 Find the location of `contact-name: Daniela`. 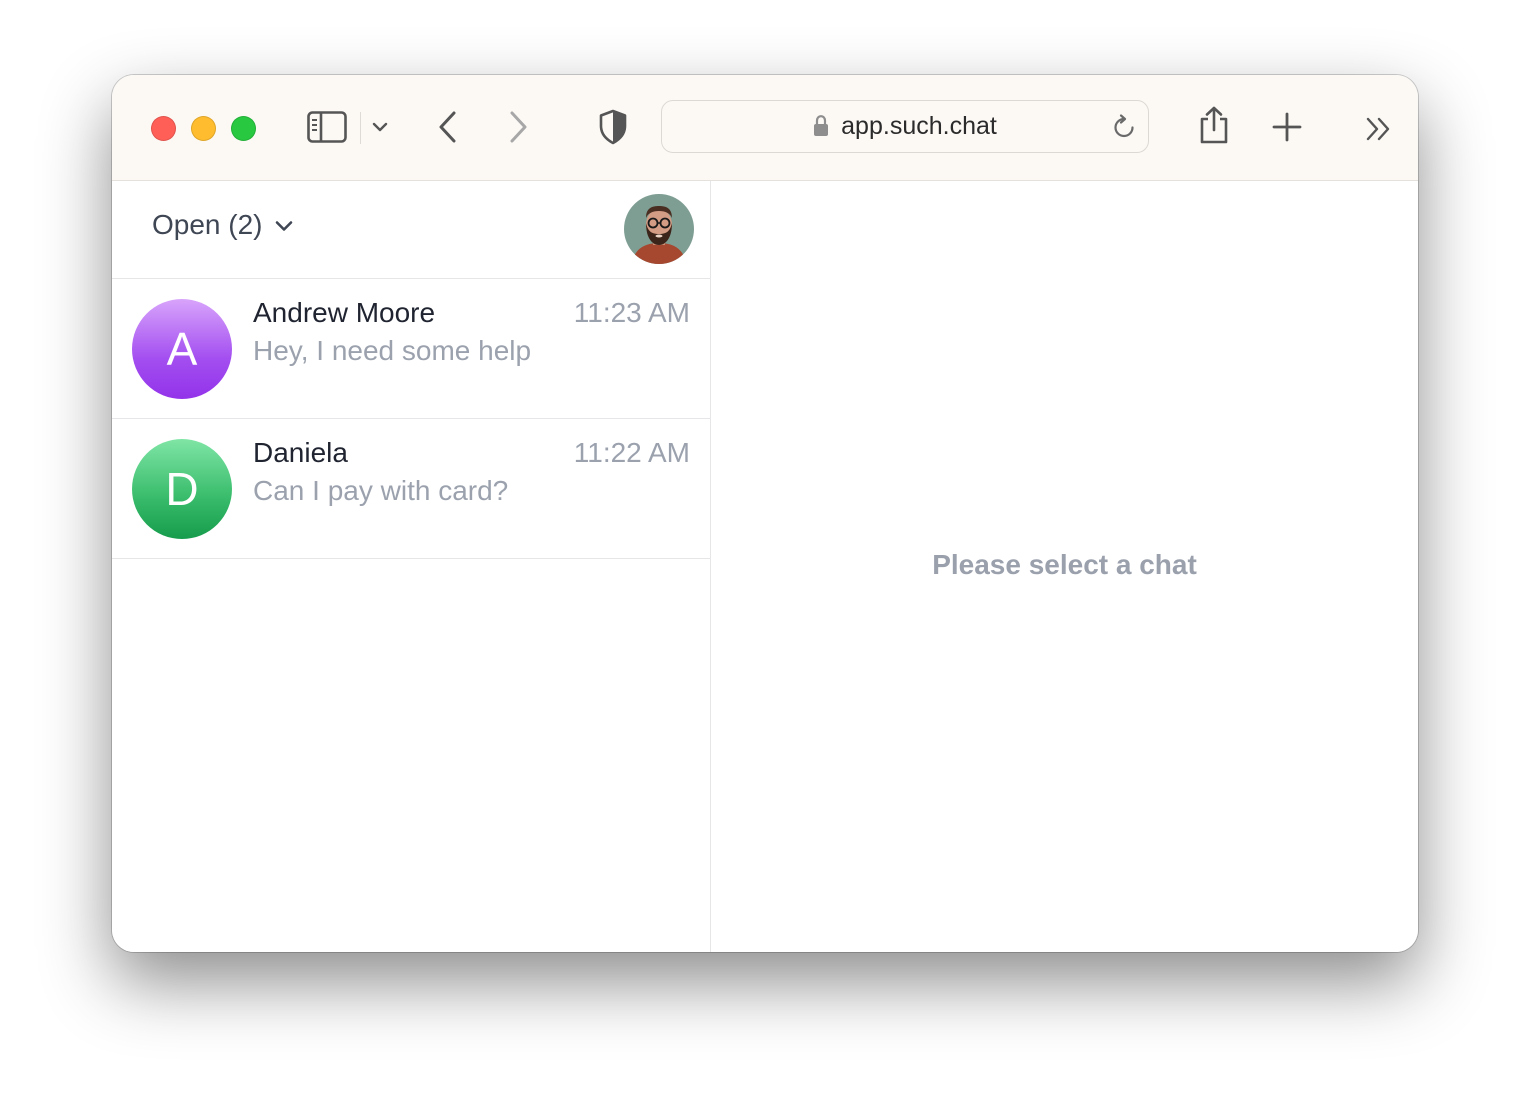

contact-name: Daniela is located at coordinates (300, 452).